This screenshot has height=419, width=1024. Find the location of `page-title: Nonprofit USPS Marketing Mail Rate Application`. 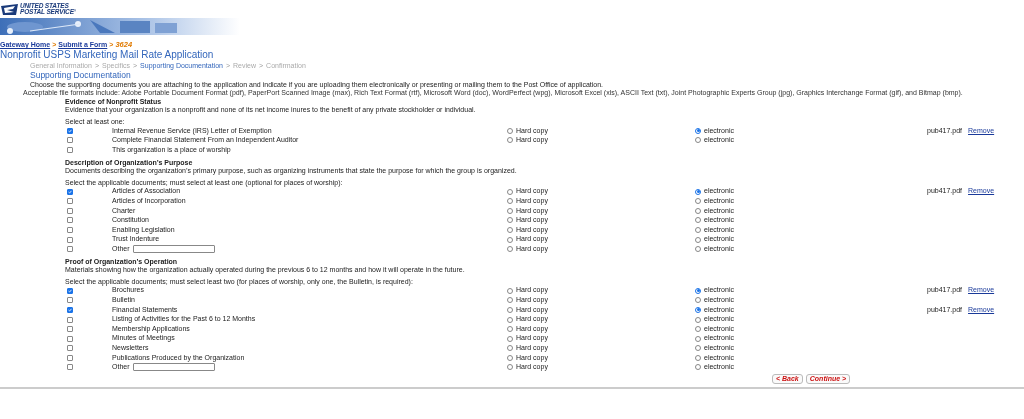

page-title: Nonprofit USPS Marketing Mail Rate Application is located at coordinates (107, 55).